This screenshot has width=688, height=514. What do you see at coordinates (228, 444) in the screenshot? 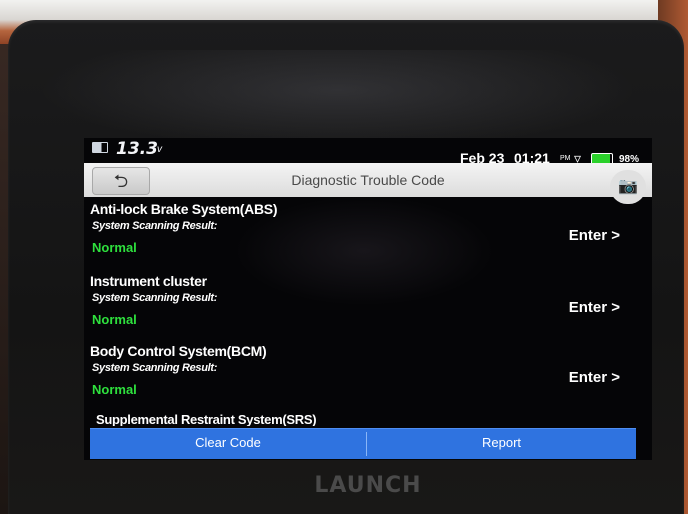
I see `clear-code-button: Clear Code` at bounding box center [228, 444].